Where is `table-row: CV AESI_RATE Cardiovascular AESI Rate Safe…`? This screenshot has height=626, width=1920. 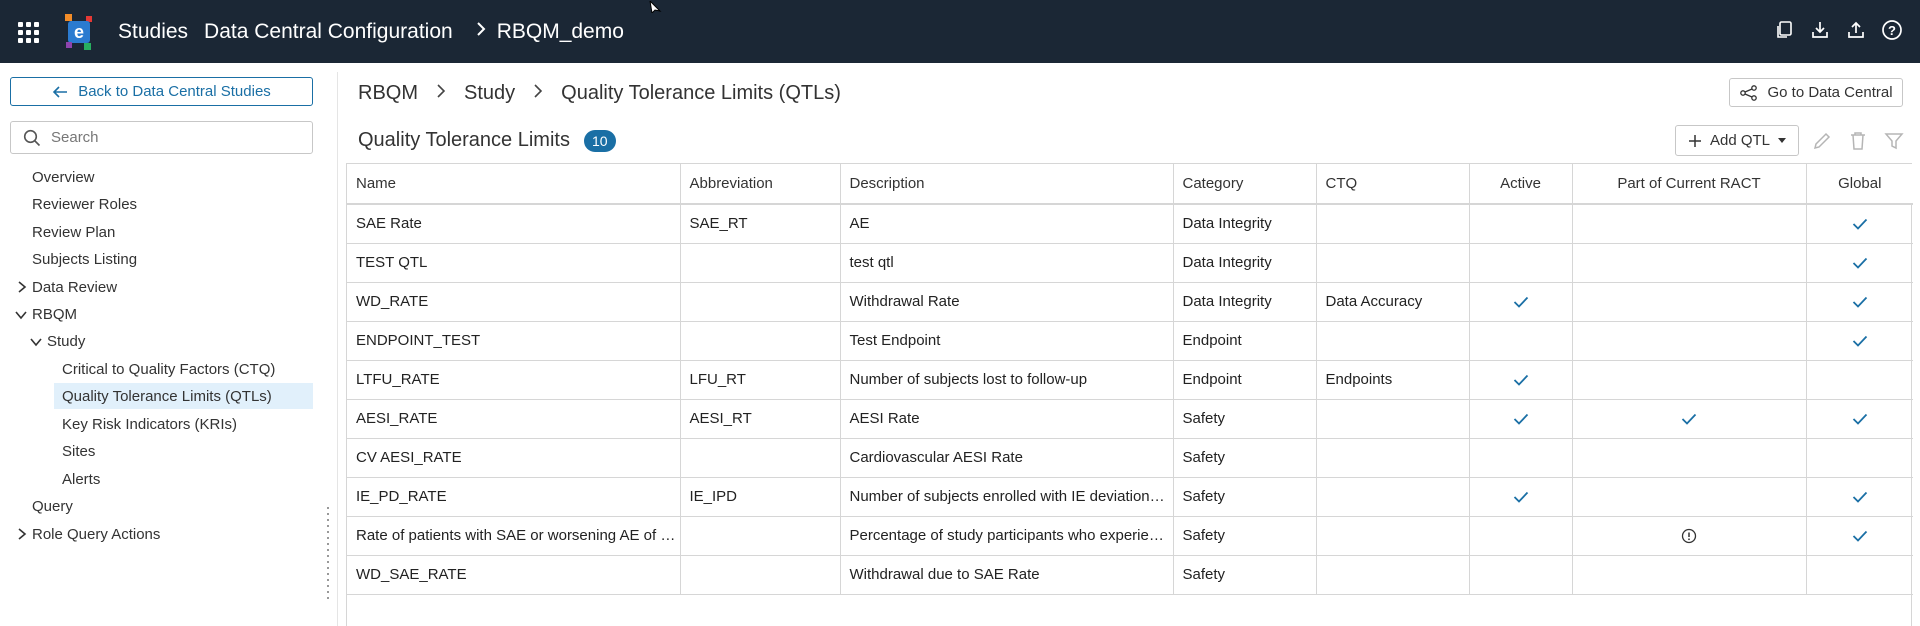
table-row: CV AESI_RATE Cardiovascular AESI Rate Safe… is located at coordinates (1130, 458).